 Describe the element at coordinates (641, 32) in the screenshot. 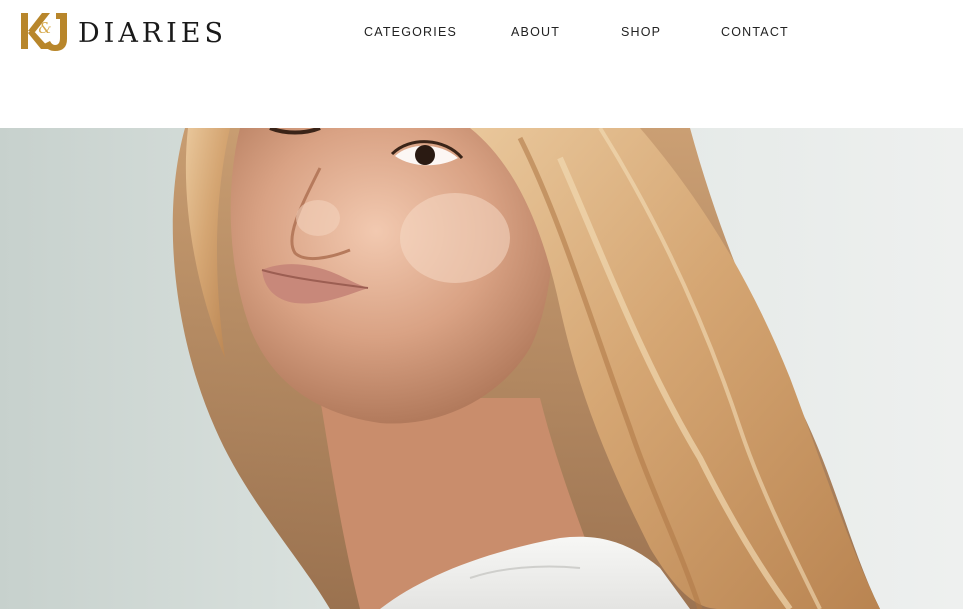

I see `nav-shop: SHOP` at that location.